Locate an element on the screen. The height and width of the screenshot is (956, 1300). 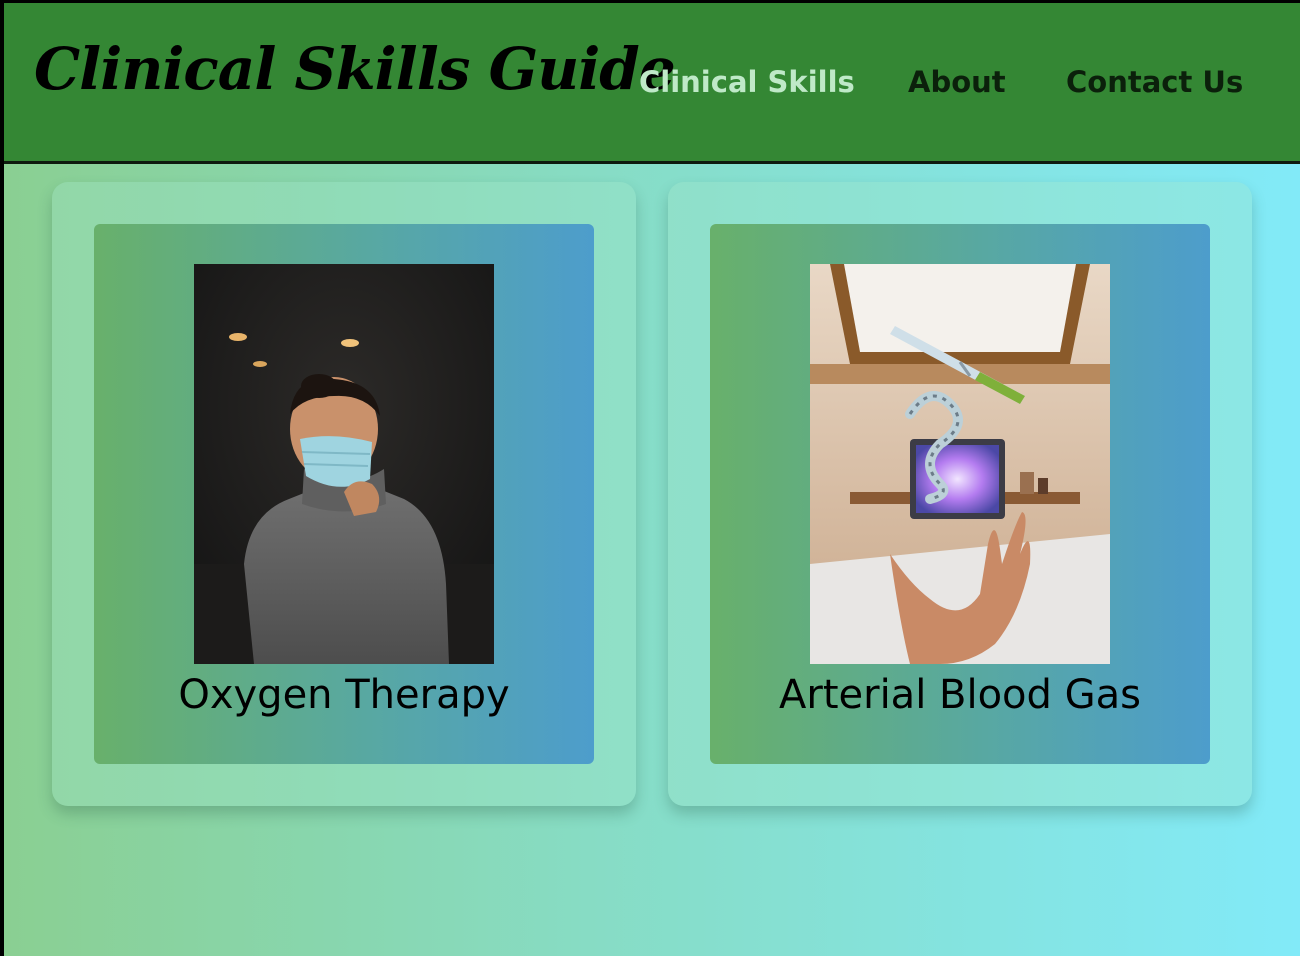
nav-contact-us: Contact Us is located at coordinates (1154, 82).